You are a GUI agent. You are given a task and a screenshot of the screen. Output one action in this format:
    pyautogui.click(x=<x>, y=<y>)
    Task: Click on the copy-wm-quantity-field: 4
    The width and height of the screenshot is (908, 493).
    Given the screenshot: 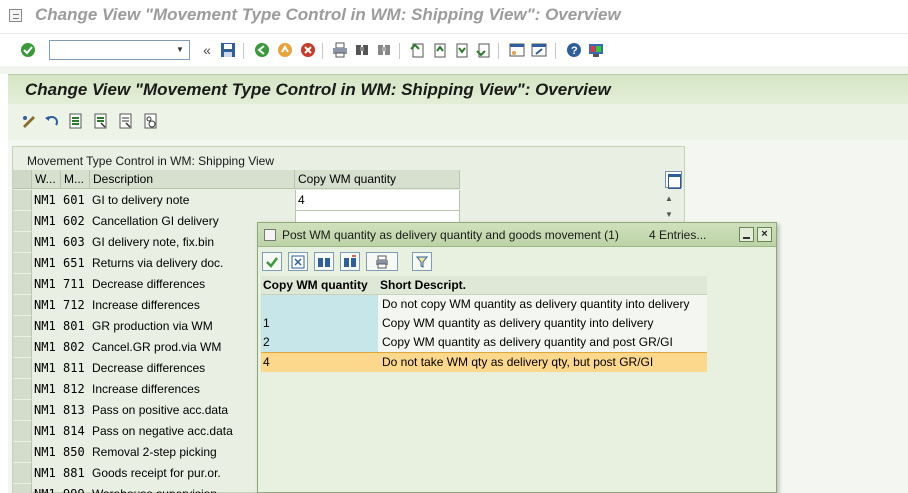 What is the action you would take?
    pyautogui.click(x=377, y=200)
    